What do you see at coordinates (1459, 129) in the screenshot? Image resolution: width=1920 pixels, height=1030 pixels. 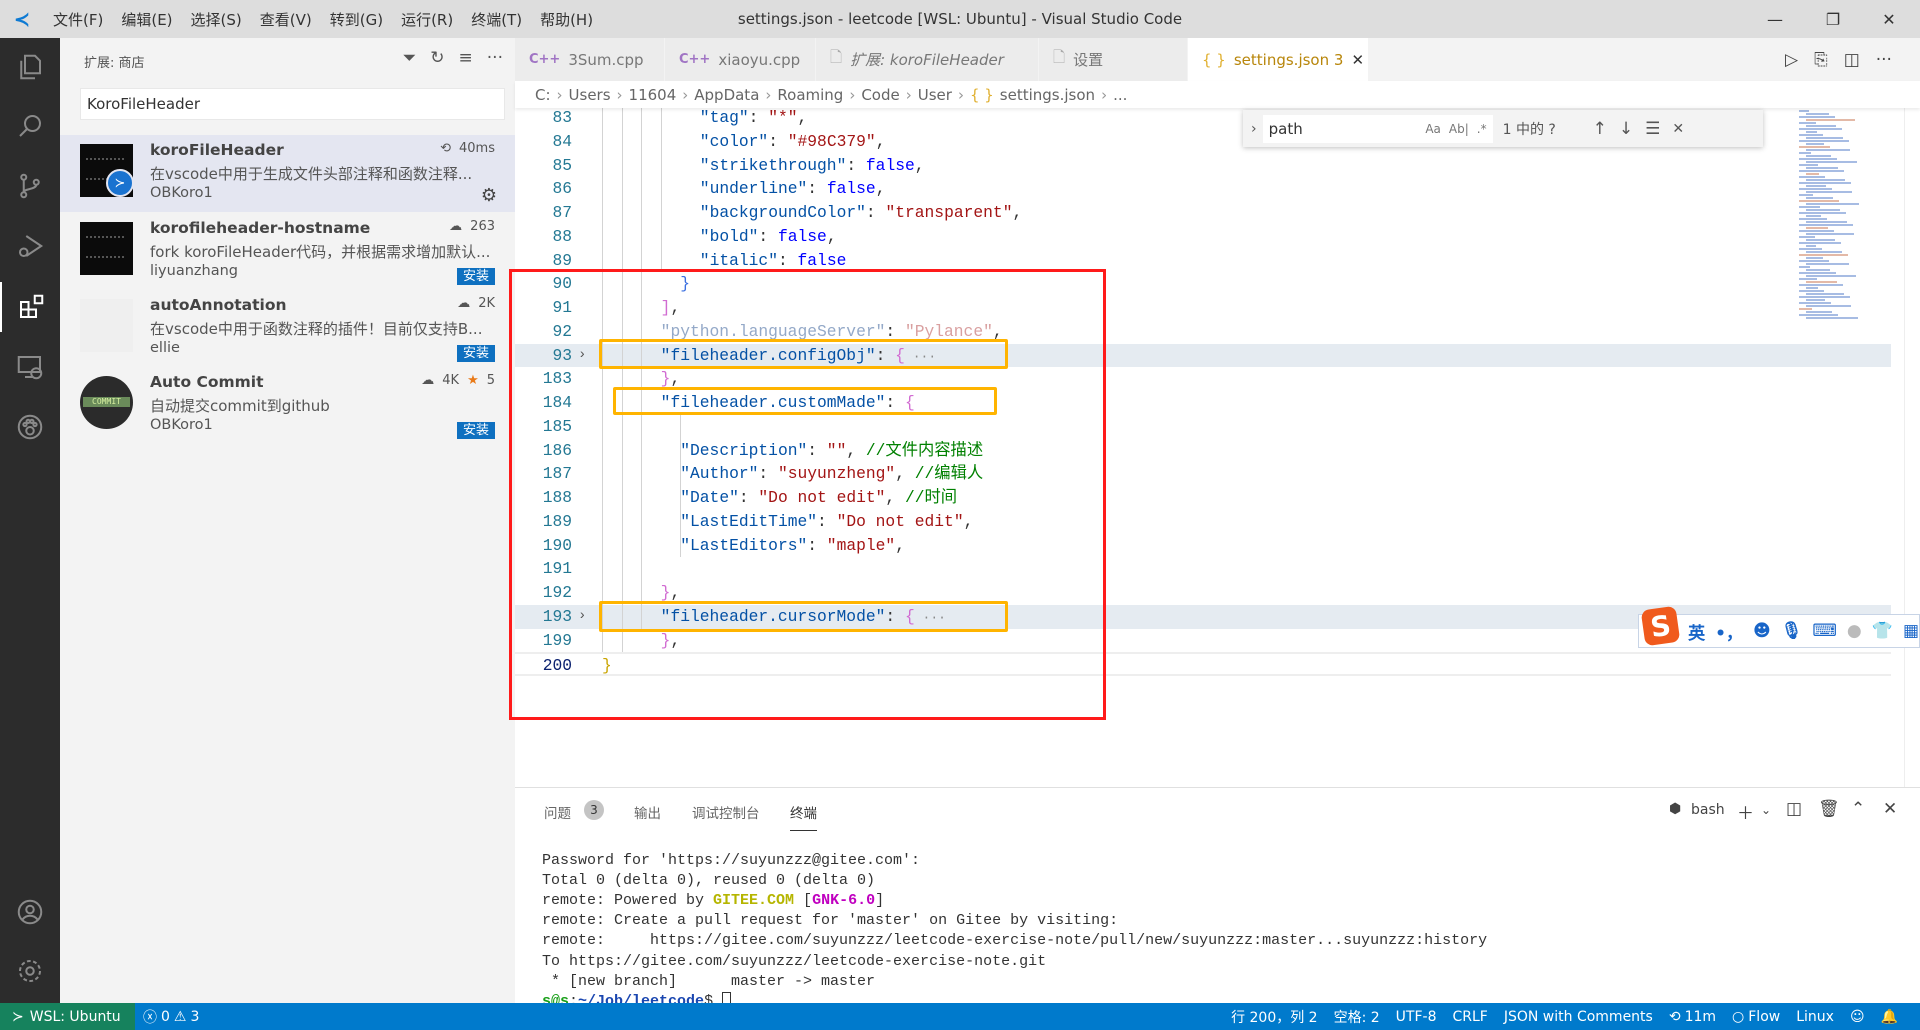 I see `whole-word-toggle: Ab|` at bounding box center [1459, 129].